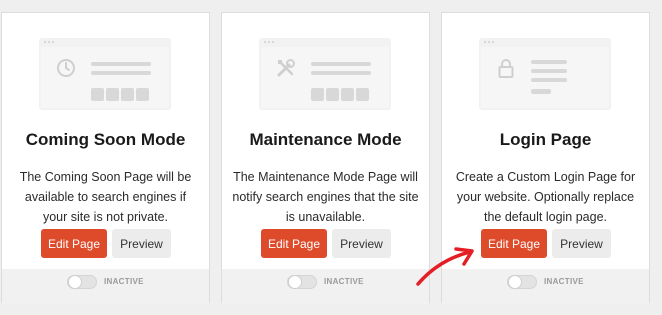 The width and height of the screenshot is (662, 315). I want to click on annotation-arrow-icon, so click(445, 266).